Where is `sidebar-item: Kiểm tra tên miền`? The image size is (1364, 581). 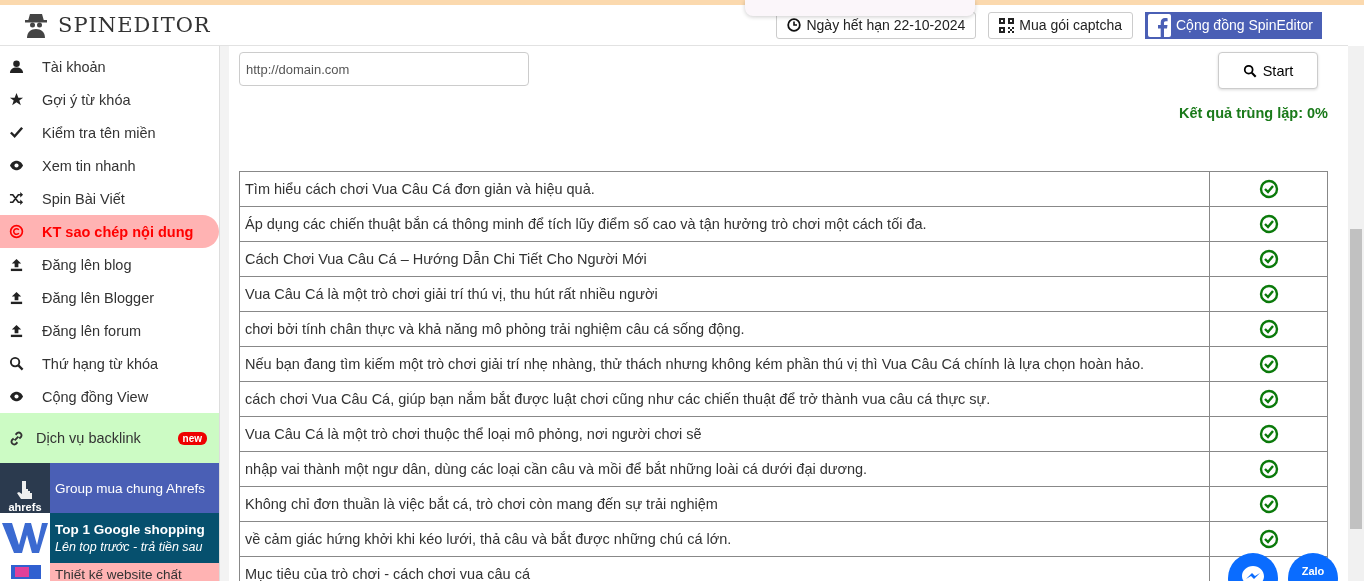 sidebar-item: Kiểm tra tên miền is located at coordinates (109, 132).